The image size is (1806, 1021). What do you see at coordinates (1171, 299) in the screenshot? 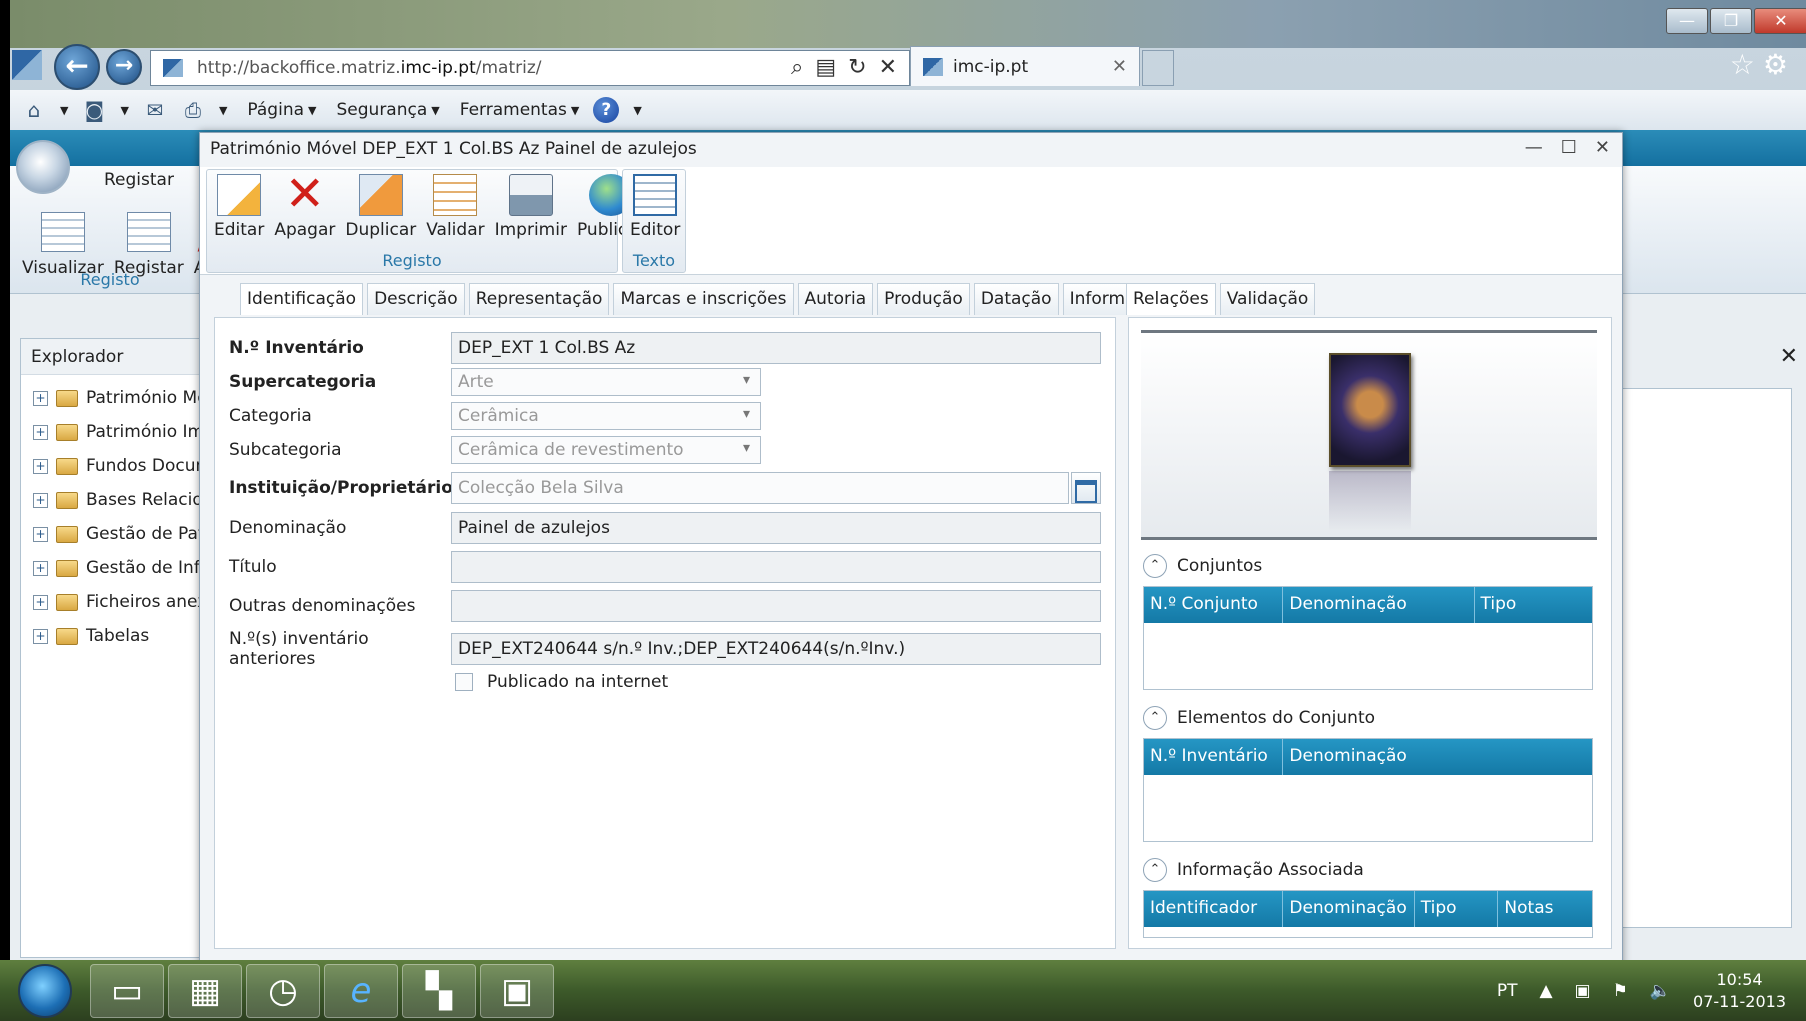
I see `tab-relacoes: Relações` at bounding box center [1171, 299].